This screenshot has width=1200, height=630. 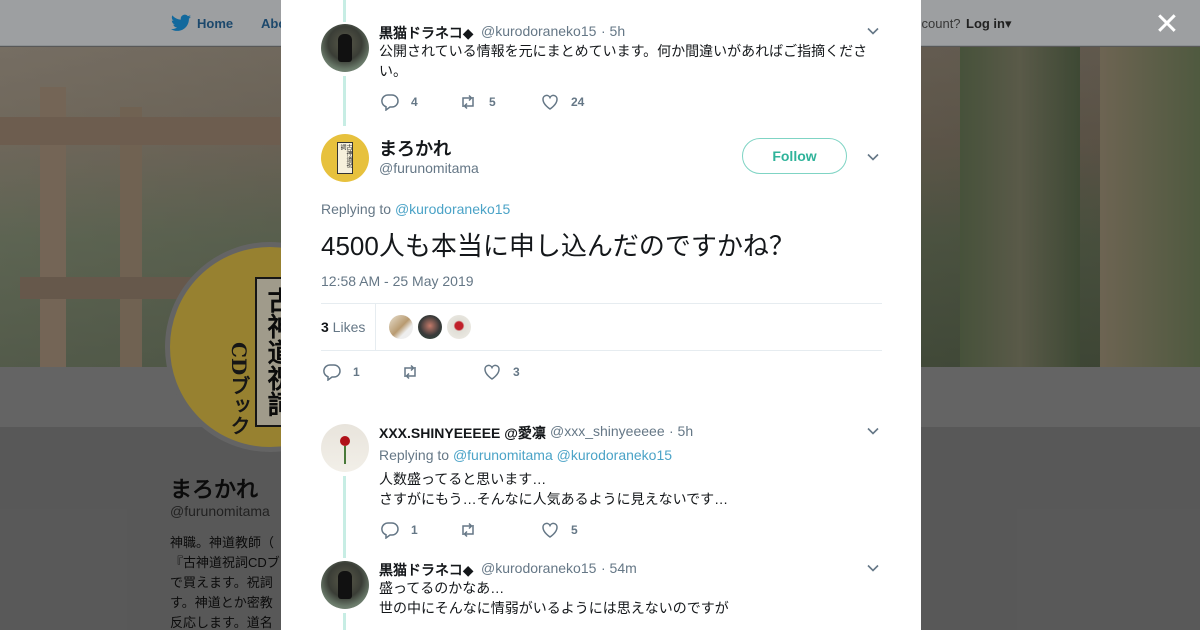 What do you see at coordinates (574, 530) in the screenshot?
I see `like-count: 5` at bounding box center [574, 530].